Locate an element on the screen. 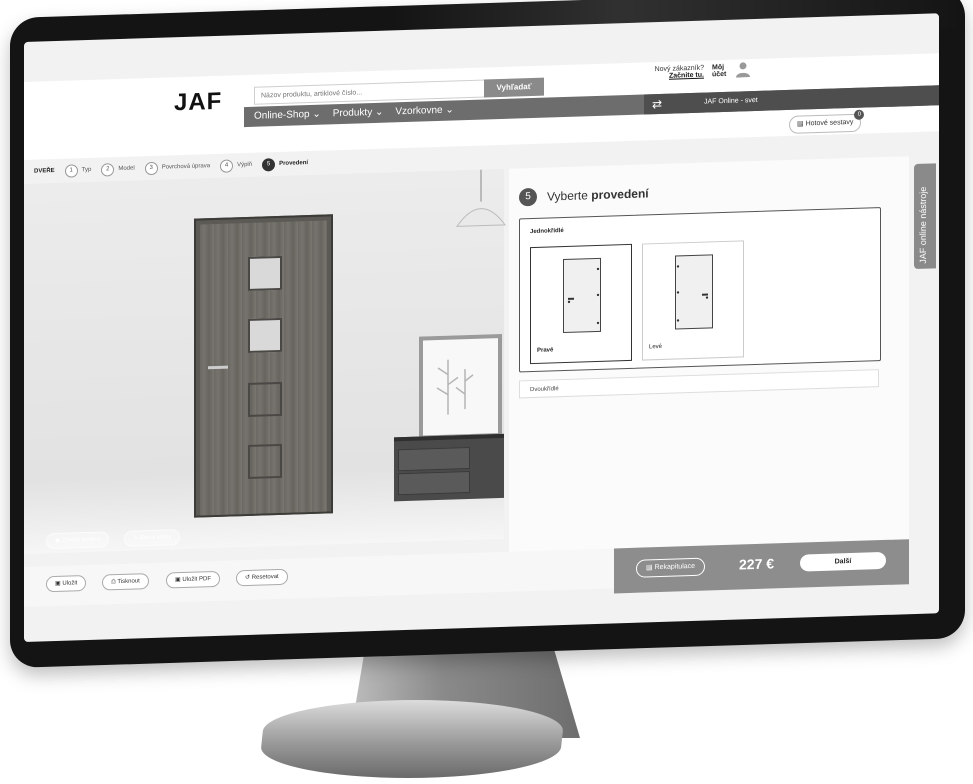 The height and width of the screenshot is (784, 973). save-button: ▣ Uložit is located at coordinates (66, 584).